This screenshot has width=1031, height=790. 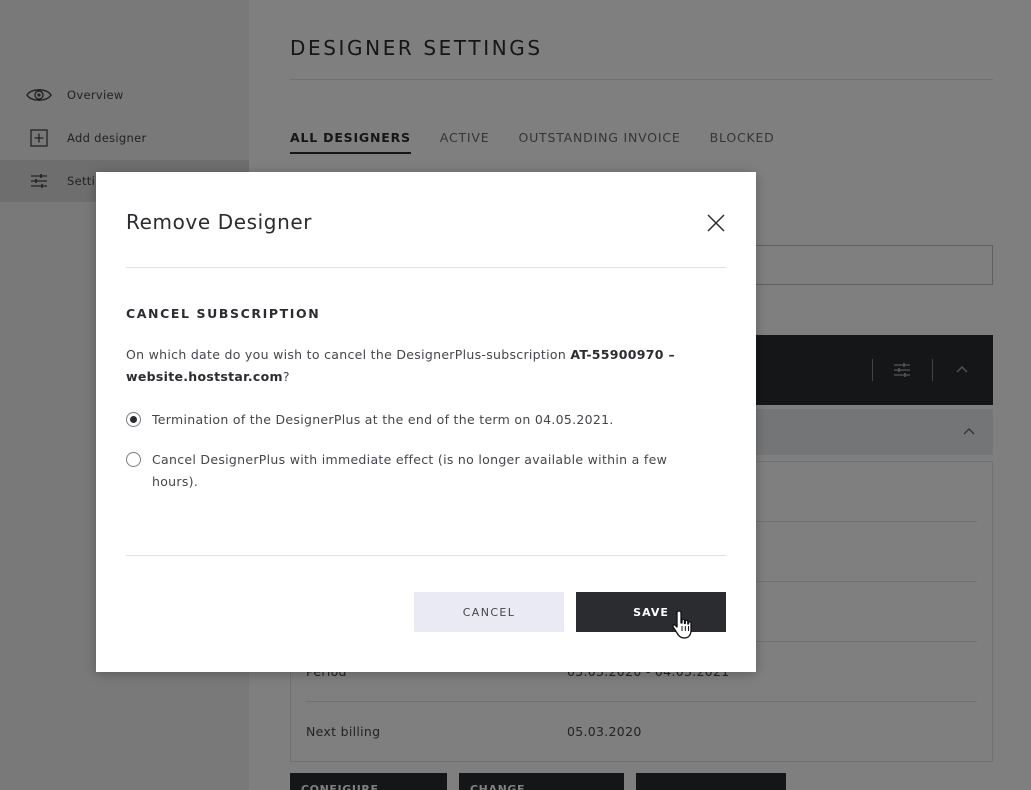 What do you see at coordinates (133, 459) in the screenshot?
I see `radio-button` at bounding box center [133, 459].